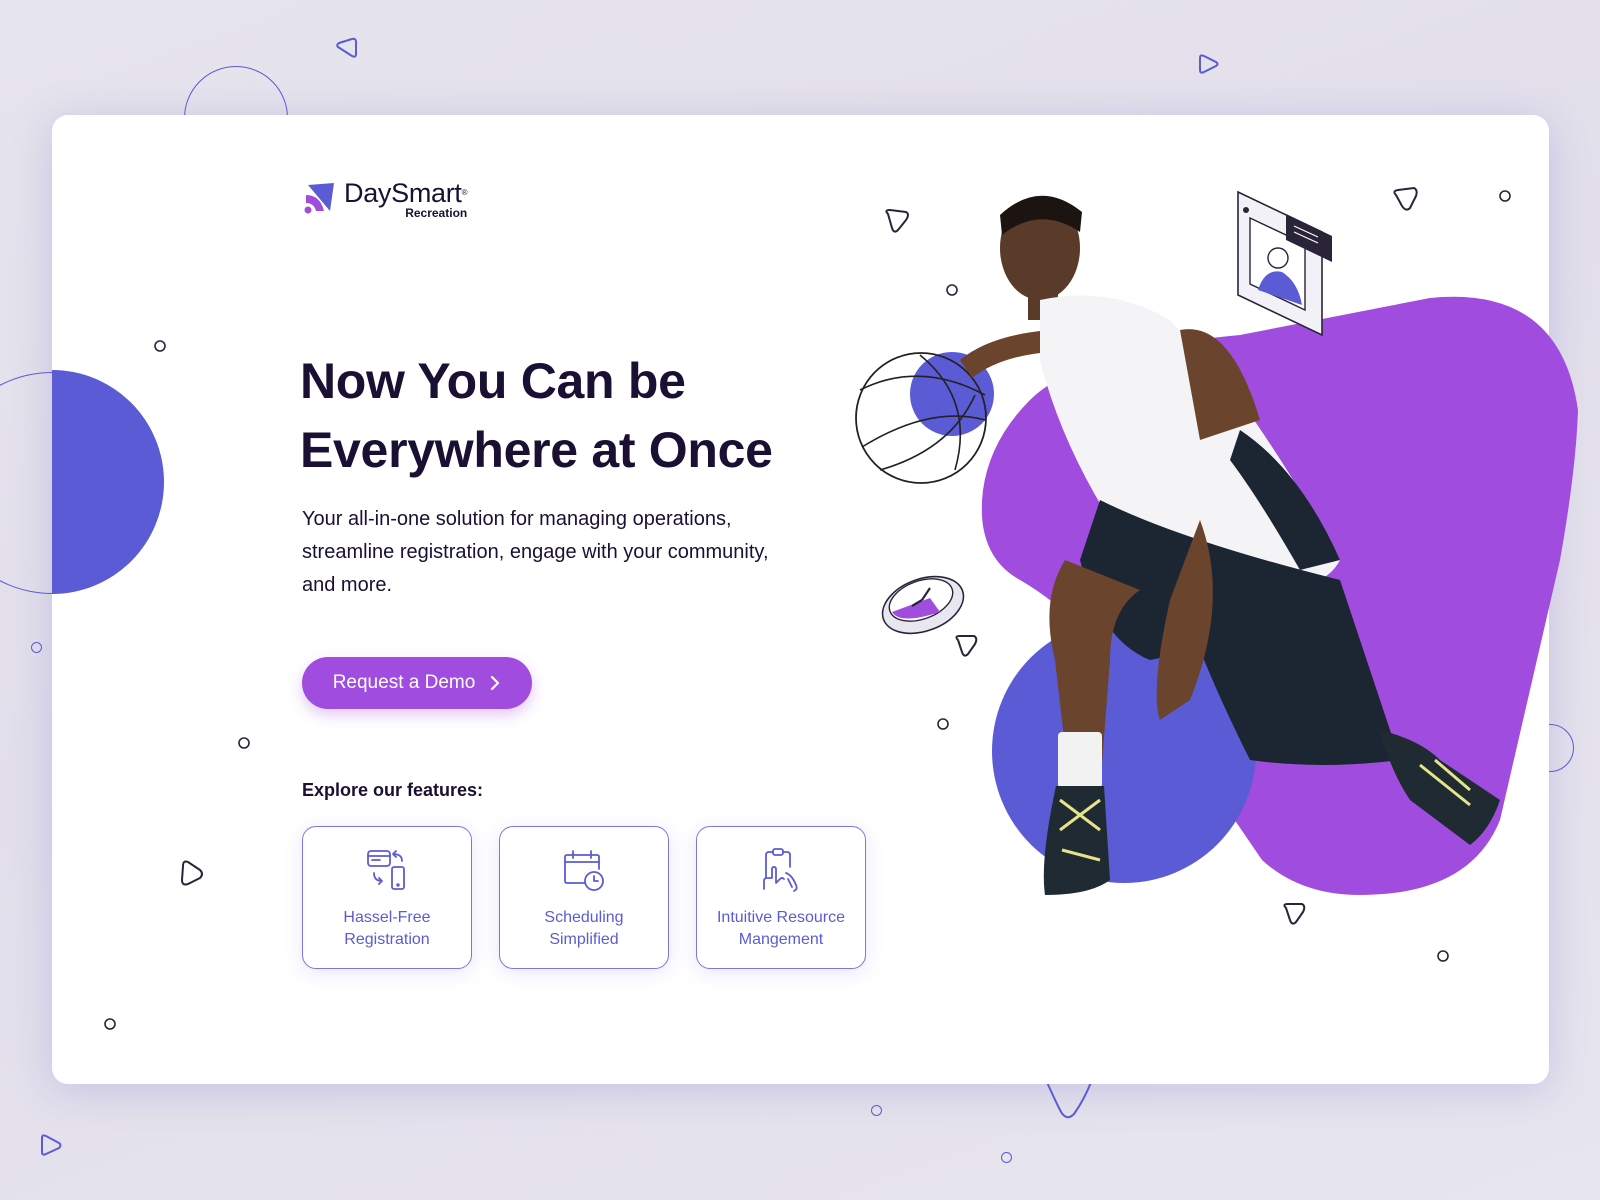 Image resolution: width=1600 pixels, height=1200 pixels. Describe the element at coordinates (404, 682) in the screenshot. I see `request-demo-label: Request a Demo` at that location.